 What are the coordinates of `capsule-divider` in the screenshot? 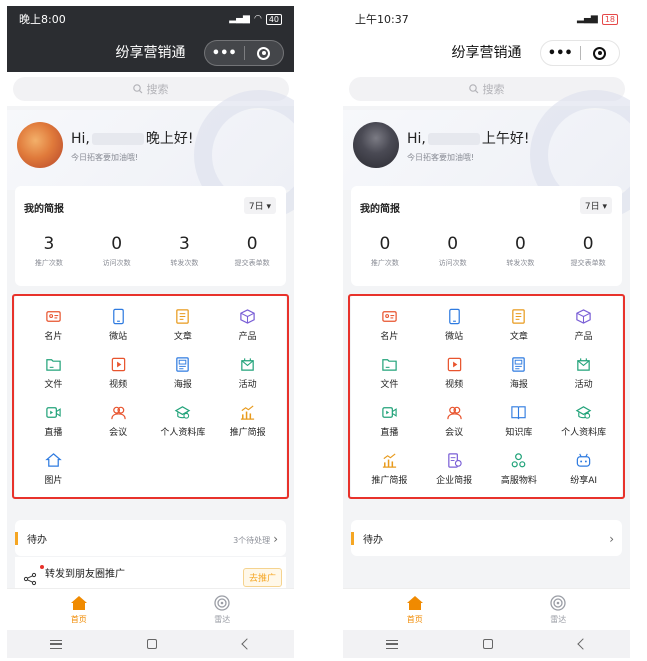 It's located at (580, 53).